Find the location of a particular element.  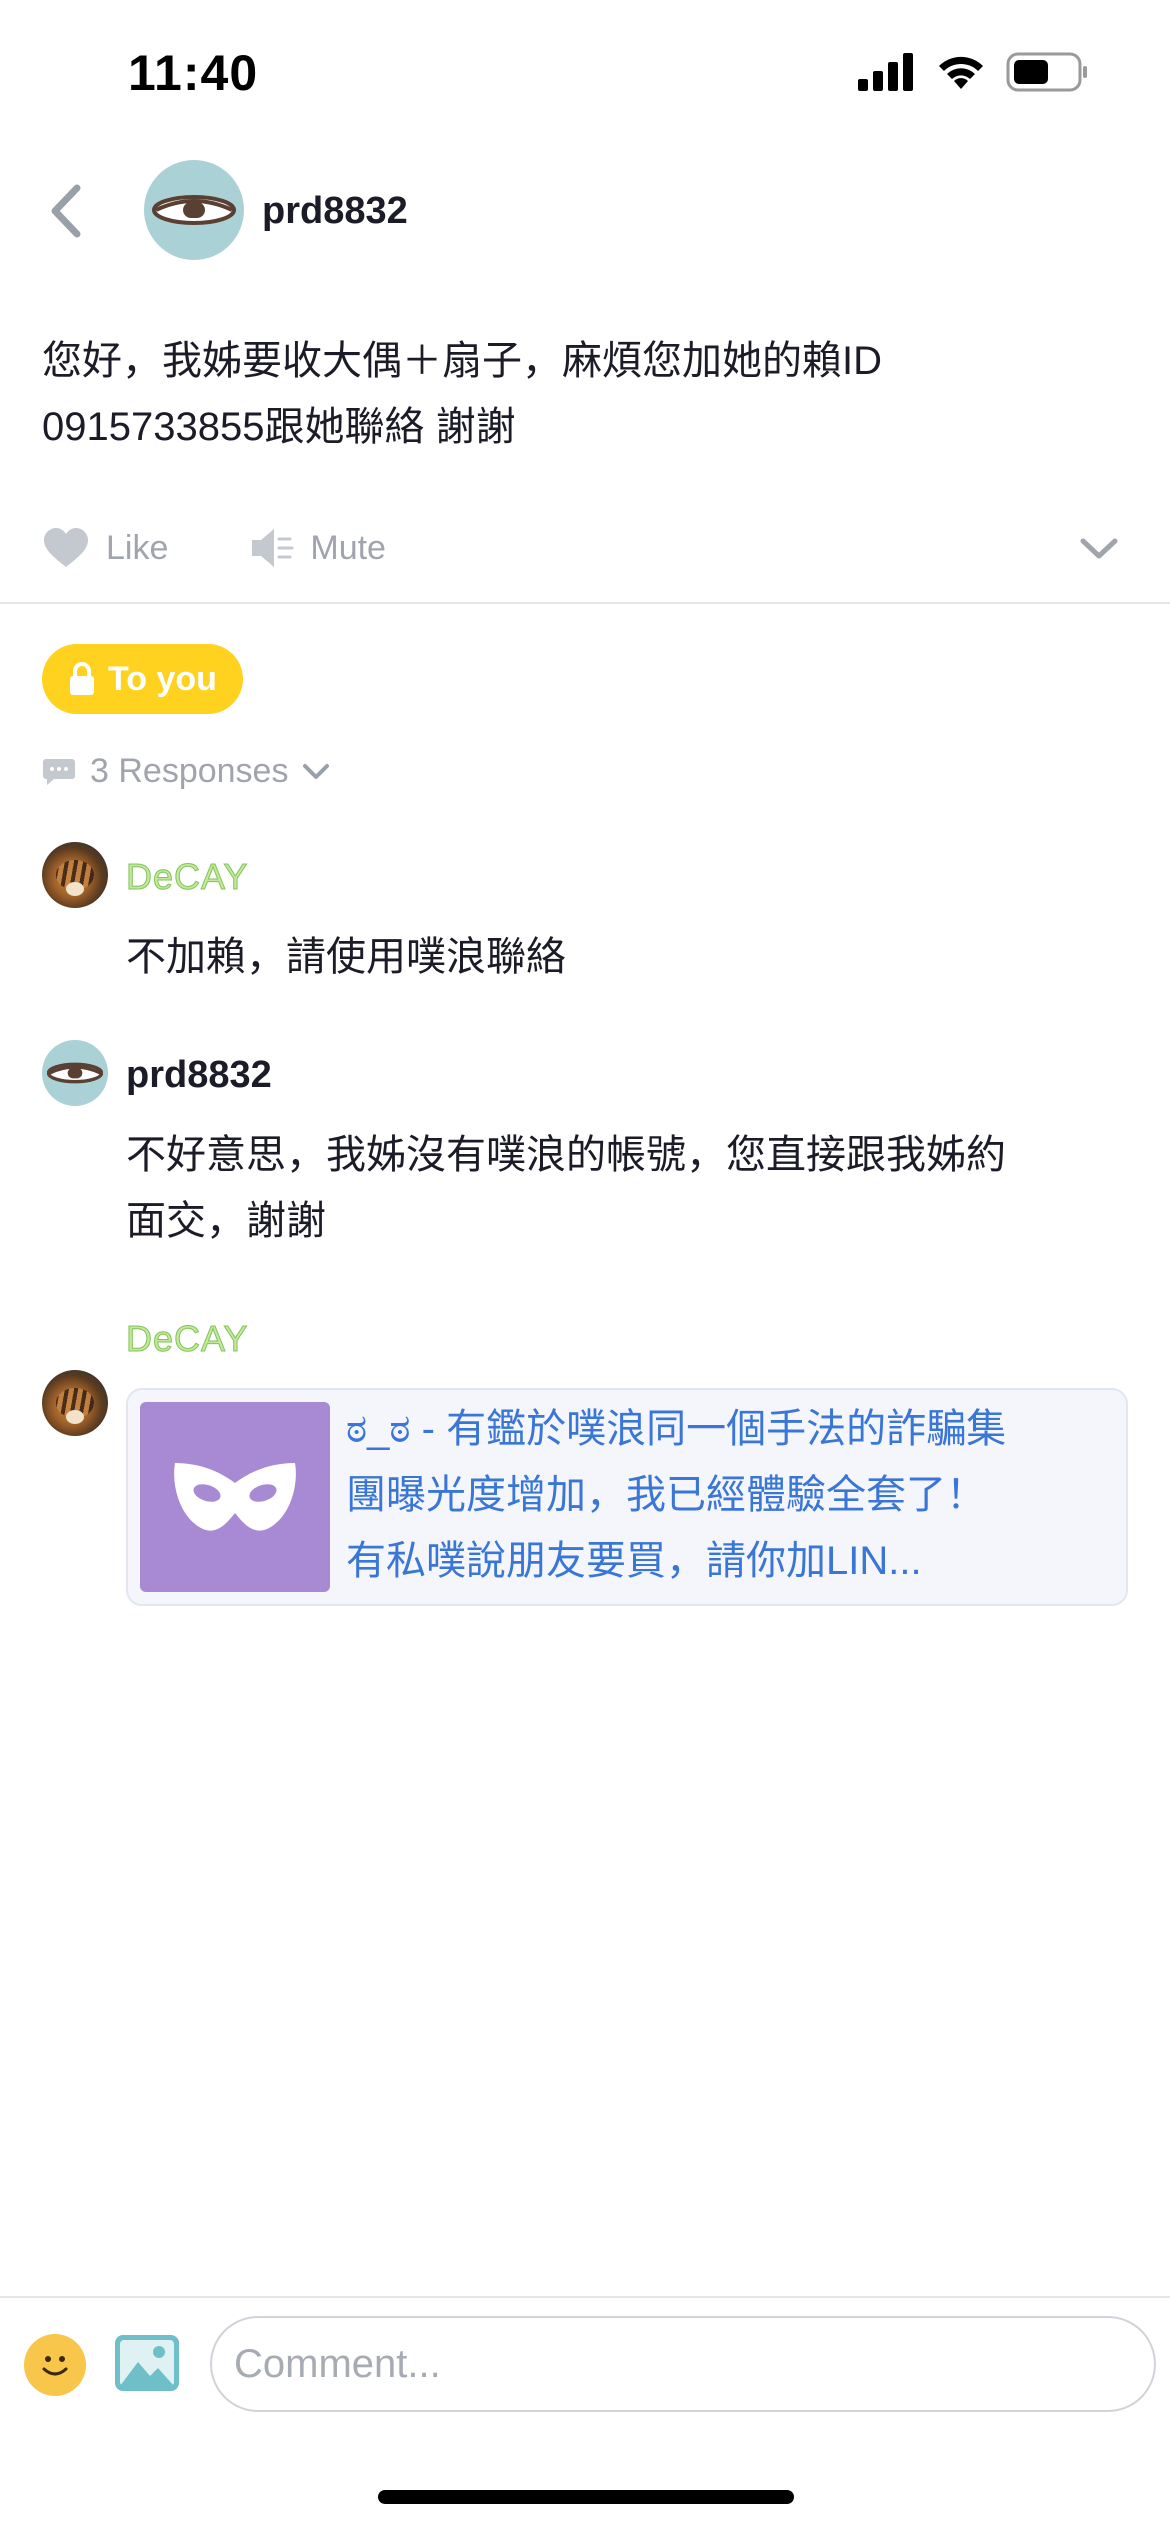

response-text-line: 面交，謝謝 is located at coordinates (226, 1221).